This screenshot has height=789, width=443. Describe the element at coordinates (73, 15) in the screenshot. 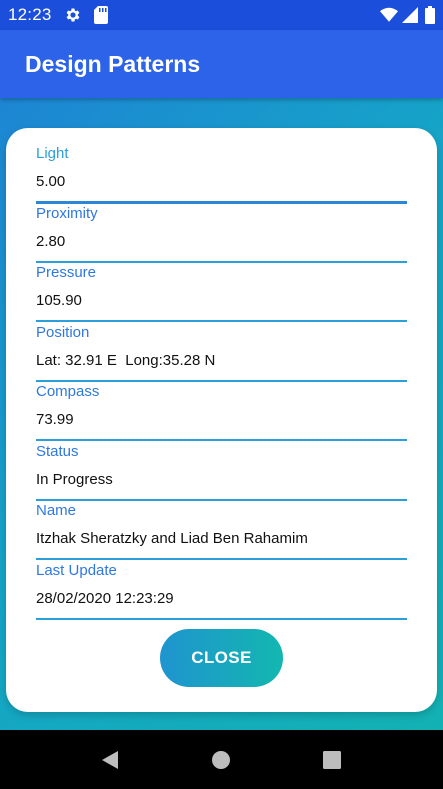

I see `gear-icon` at that location.